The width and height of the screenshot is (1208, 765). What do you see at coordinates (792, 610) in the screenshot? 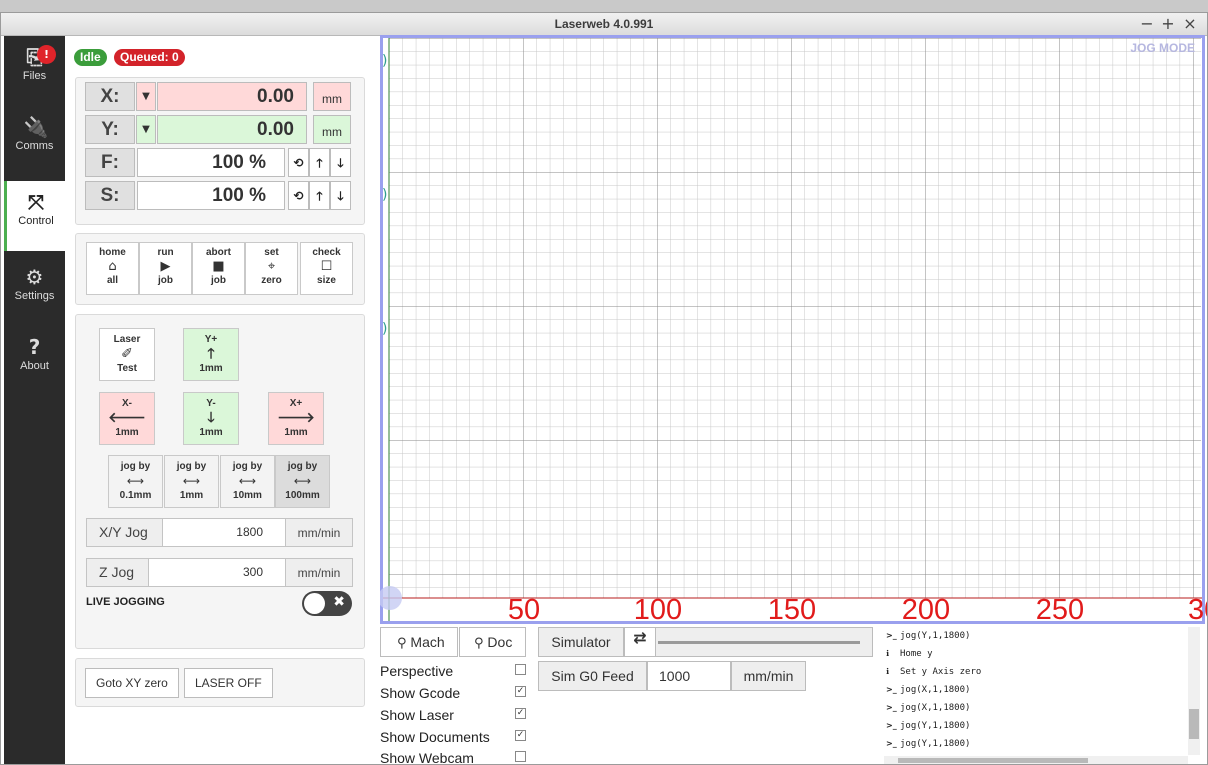
I see `x-axis-tick-label: 150` at bounding box center [792, 610].